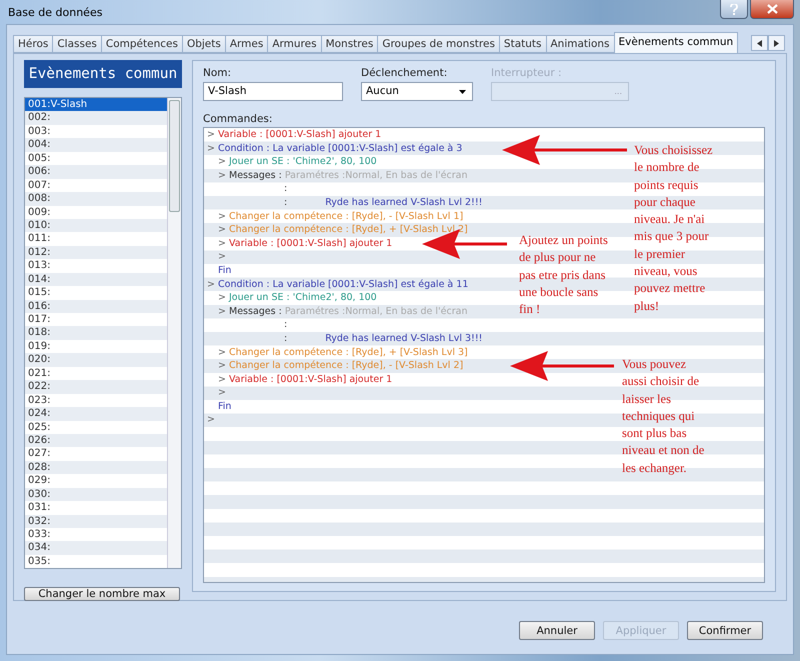  What do you see at coordinates (96, 279) in the screenshot?
I see `event-list-item: 014:` at bounding box center [96, 279].